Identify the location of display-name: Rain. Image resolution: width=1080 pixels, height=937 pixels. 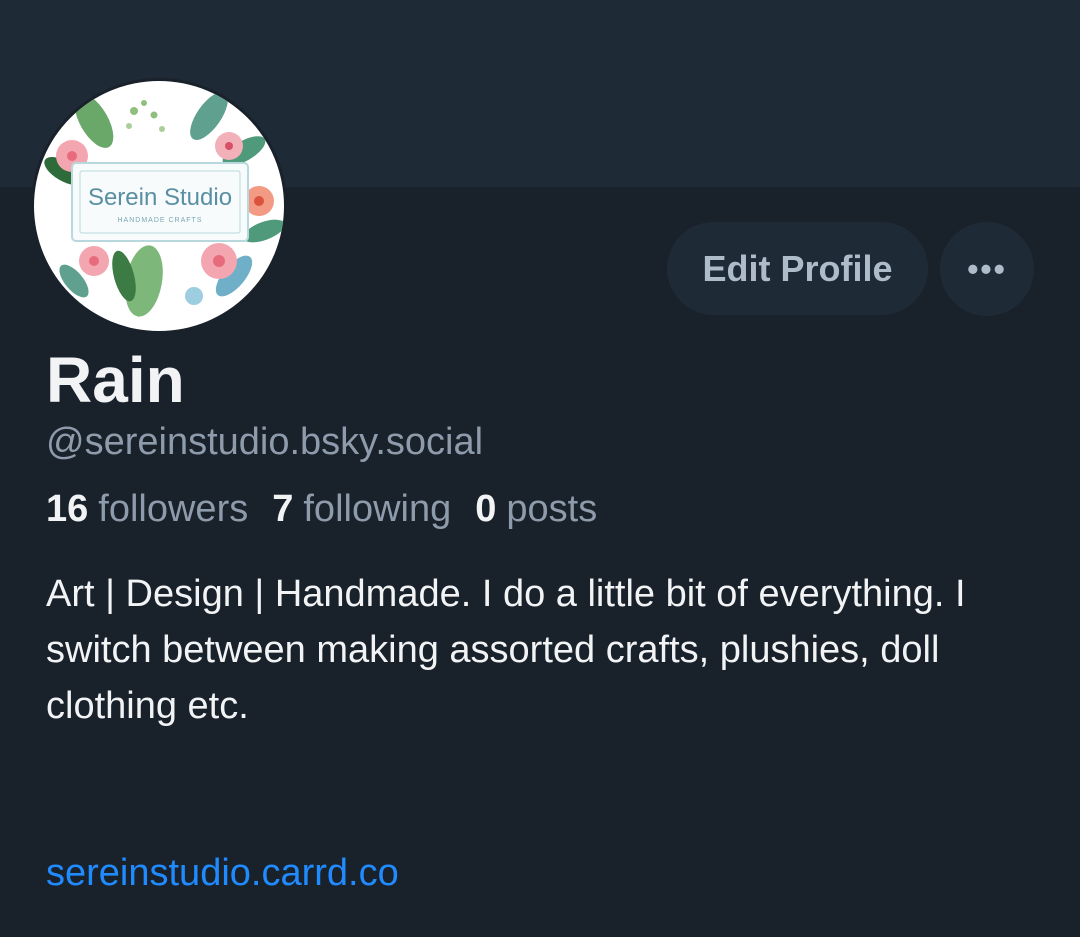
(115, 380).